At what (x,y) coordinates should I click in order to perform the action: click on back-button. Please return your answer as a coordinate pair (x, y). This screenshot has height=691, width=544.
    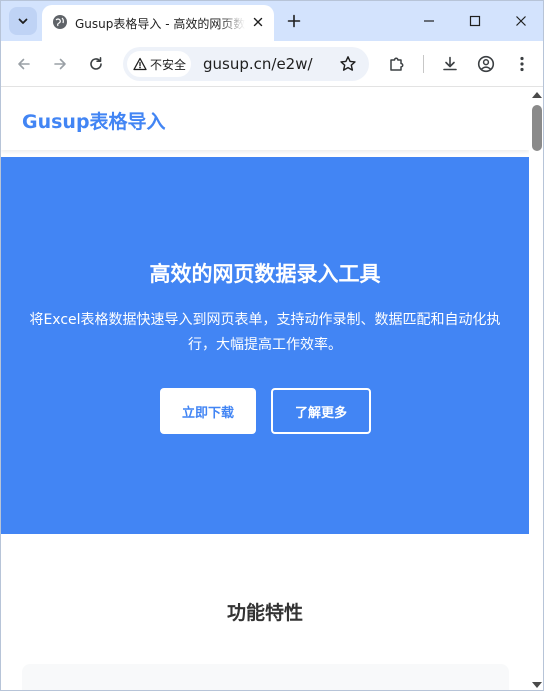
    Looking at the image, I should click on (24, 64).